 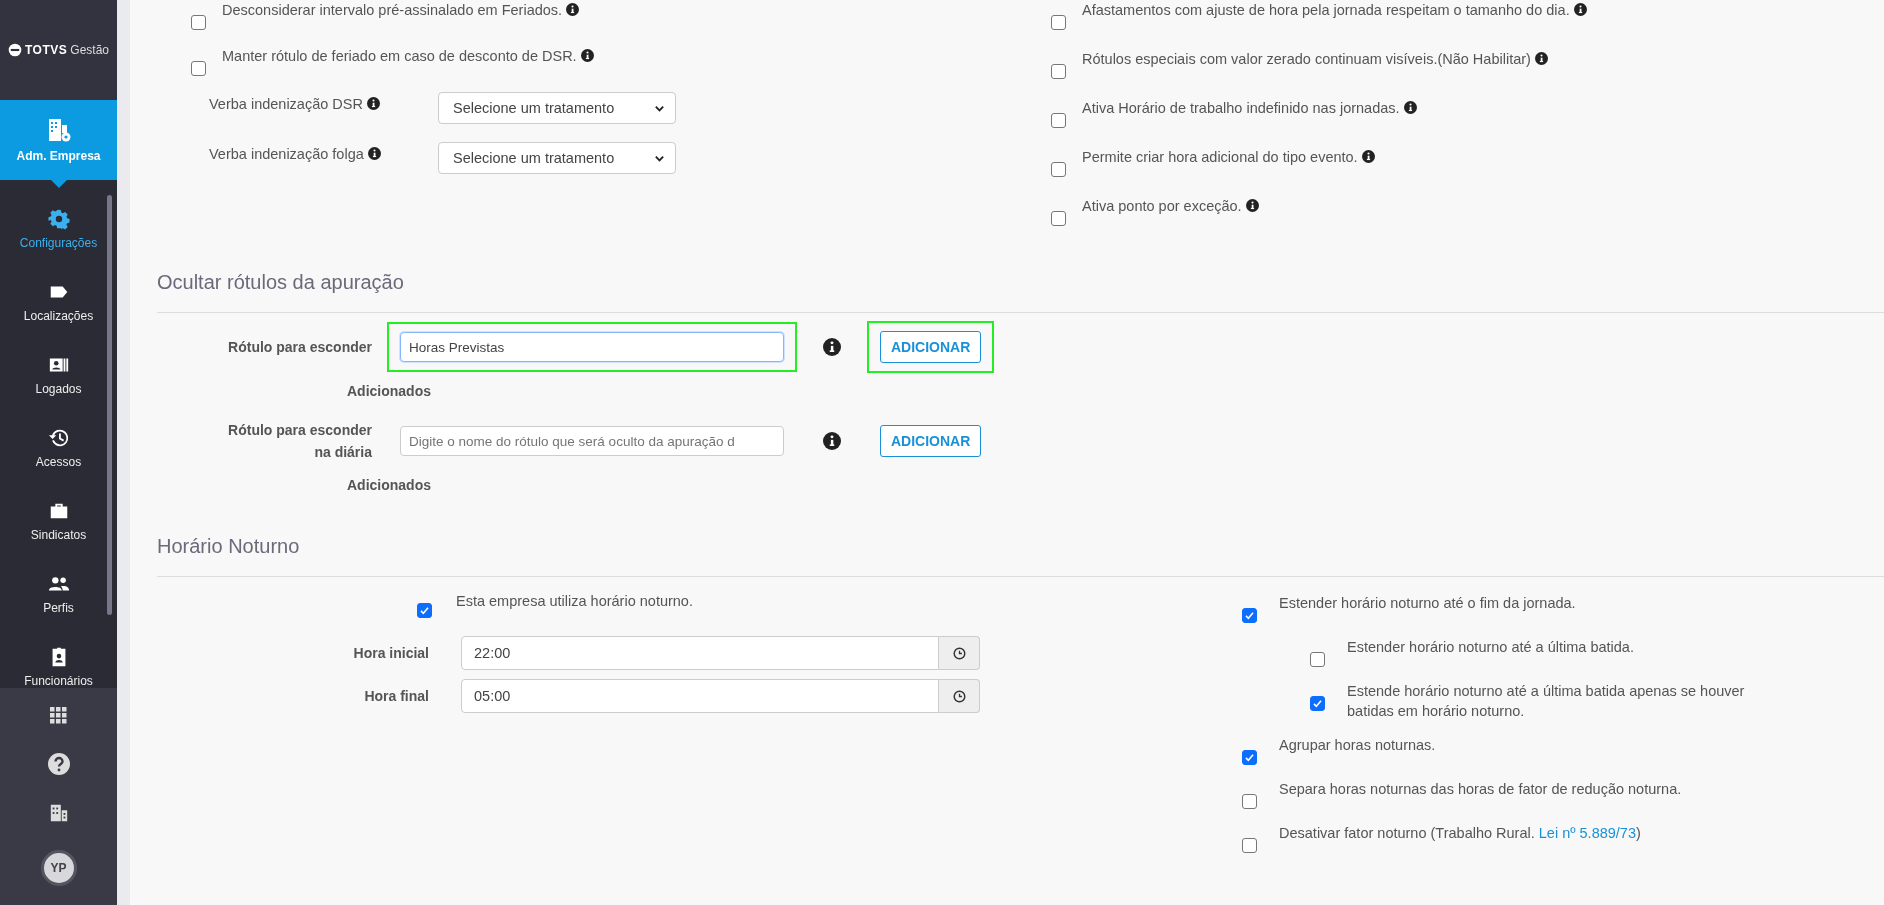 I want to click on time-input: 22:00, so click(x=700, y=653).